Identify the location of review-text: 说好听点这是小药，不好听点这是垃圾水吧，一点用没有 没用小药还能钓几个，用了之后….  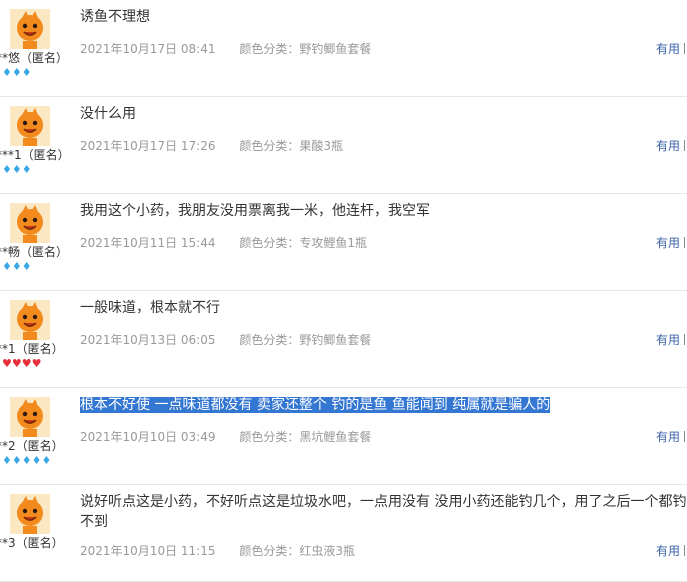
(383, 512).